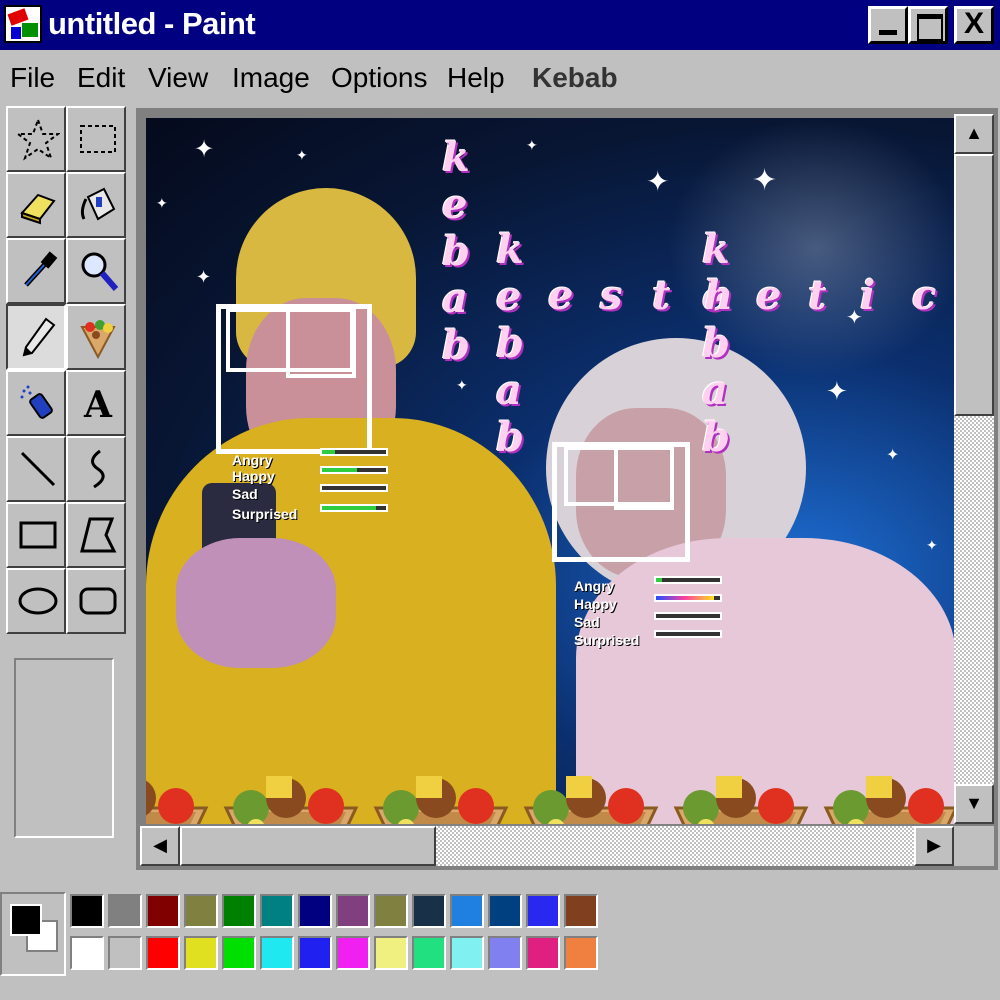 This screenshot has width=1000, height=1000. Describe the element at coordinates (36, 139) in the screenshot. I see `tool-free-form-select` at that location.